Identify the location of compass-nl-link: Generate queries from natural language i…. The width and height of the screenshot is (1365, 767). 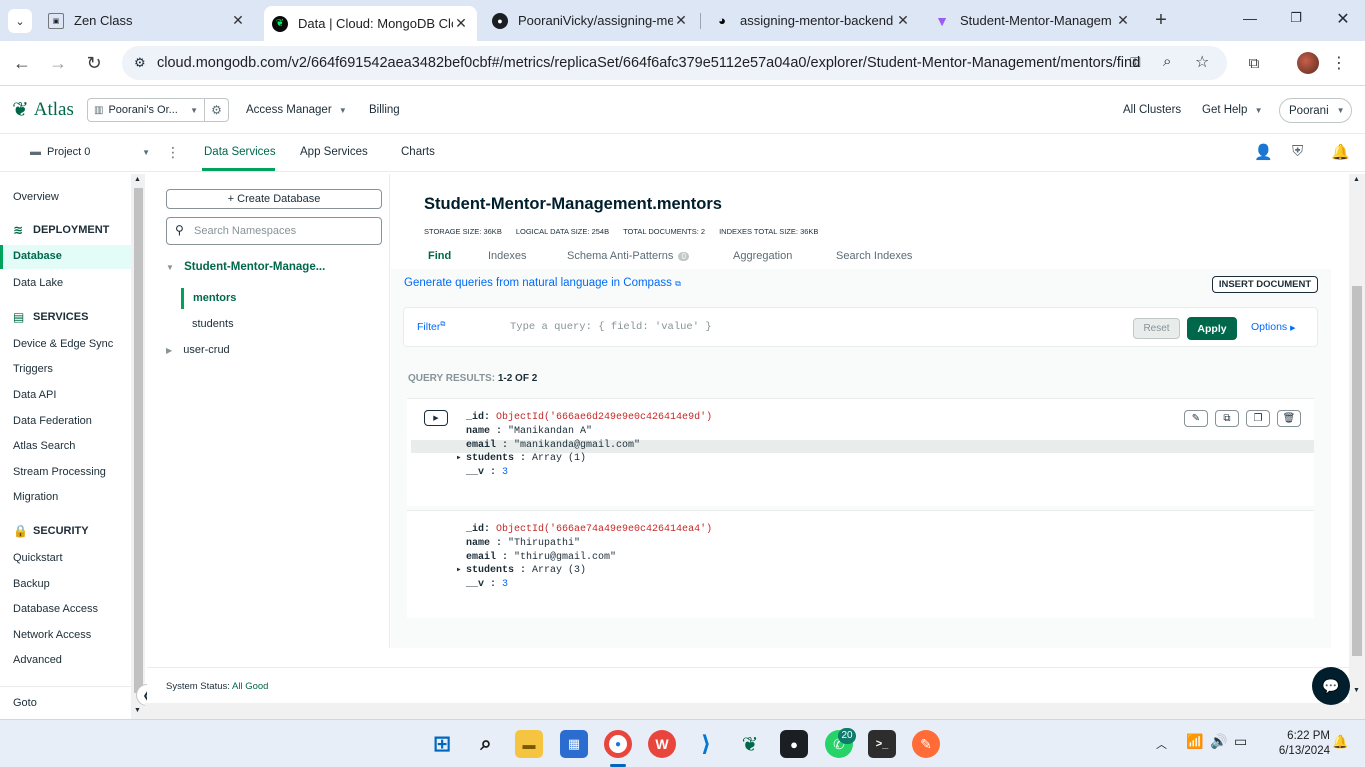
(542, 283).